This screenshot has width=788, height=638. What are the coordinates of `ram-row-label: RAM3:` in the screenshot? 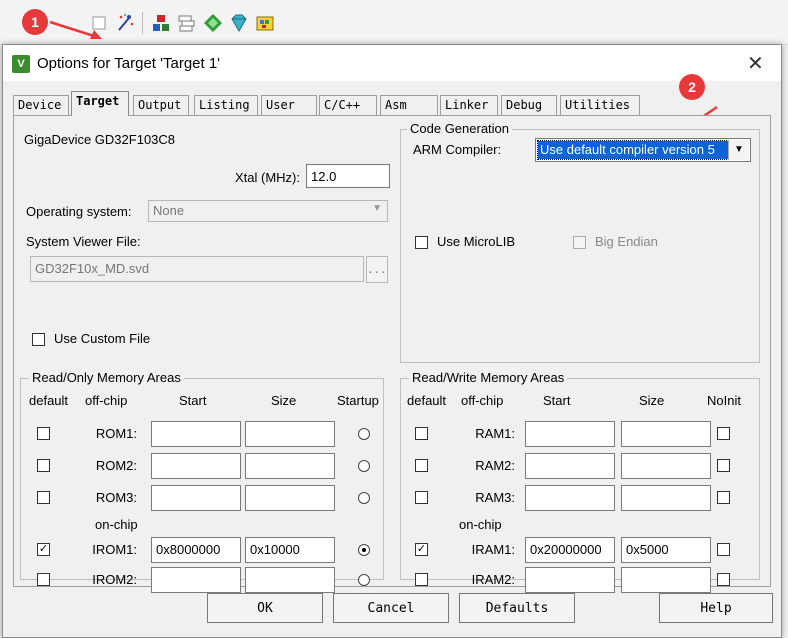 It's located at (495, 497).